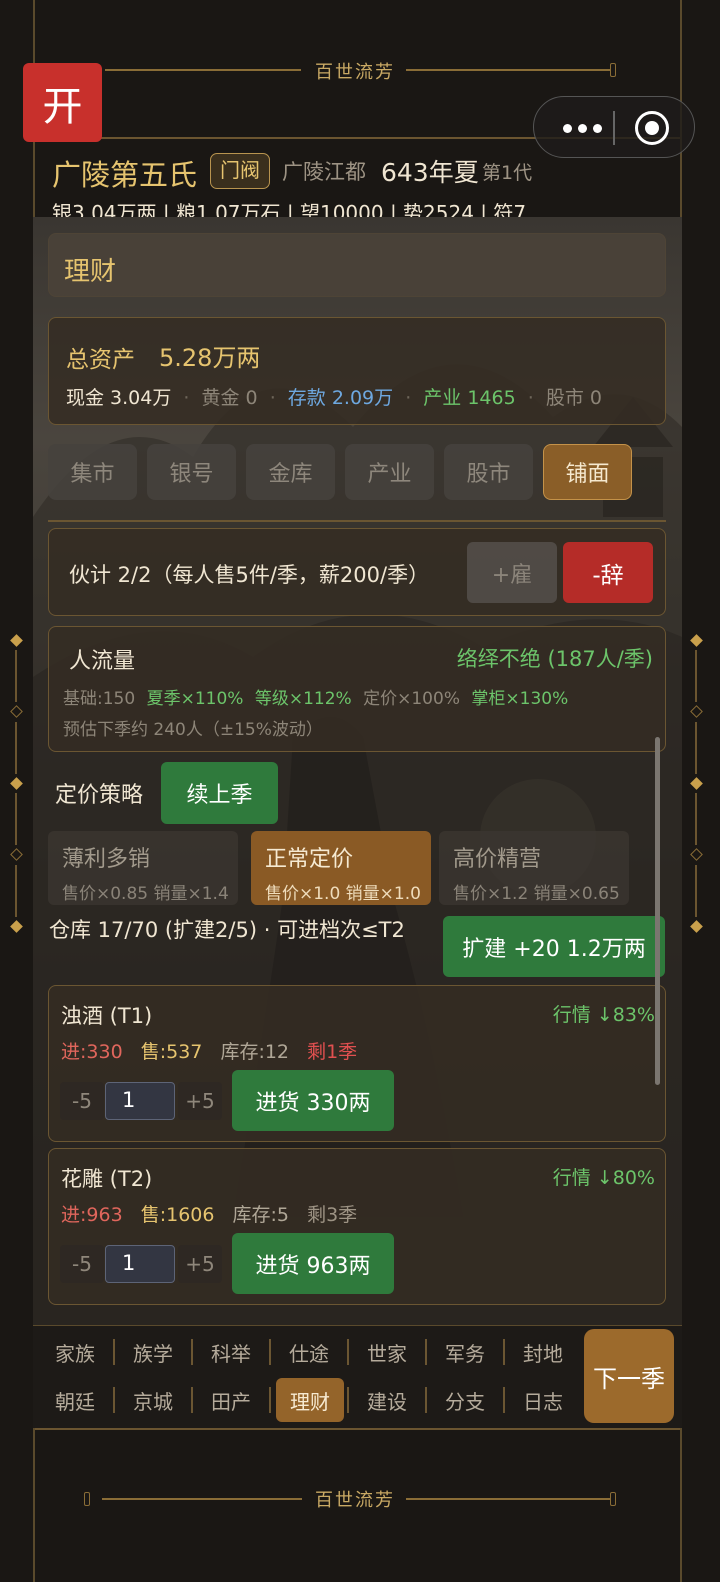 This screenshot has height=1582, width=720. I want to click on generation-label: 第1代, so click(507, 173).